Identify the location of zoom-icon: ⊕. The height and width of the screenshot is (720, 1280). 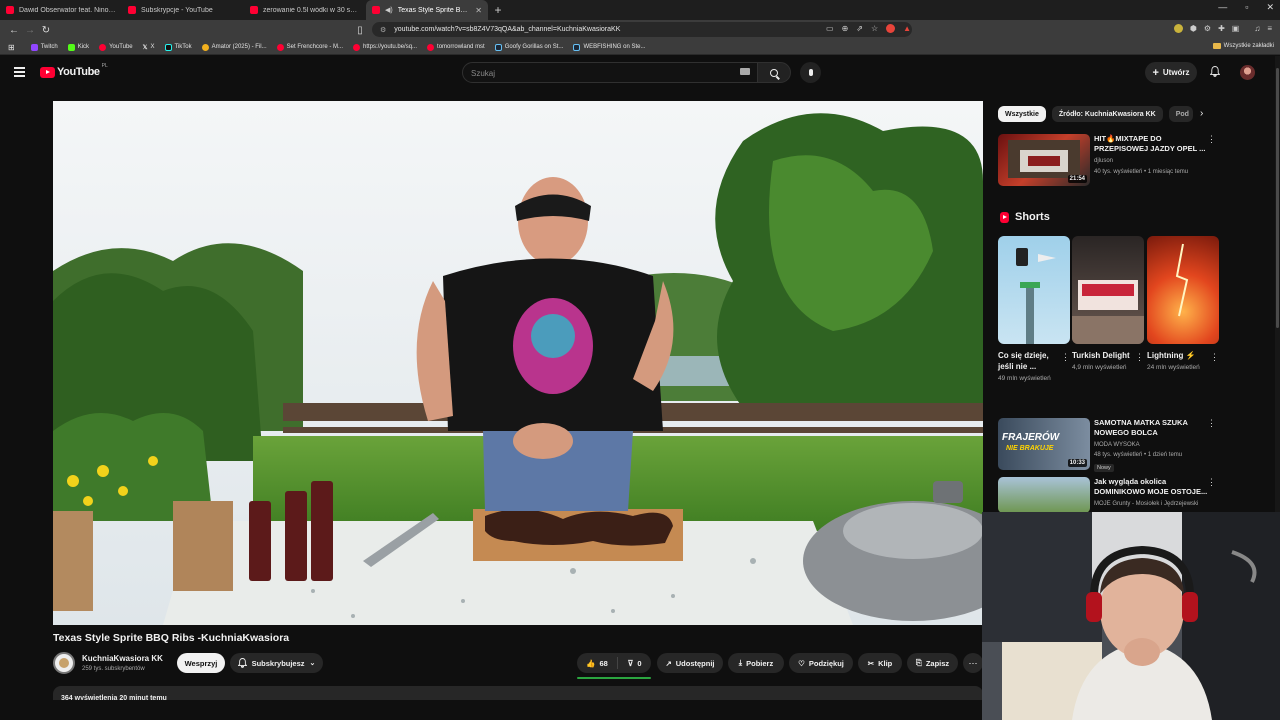
(845, 28).